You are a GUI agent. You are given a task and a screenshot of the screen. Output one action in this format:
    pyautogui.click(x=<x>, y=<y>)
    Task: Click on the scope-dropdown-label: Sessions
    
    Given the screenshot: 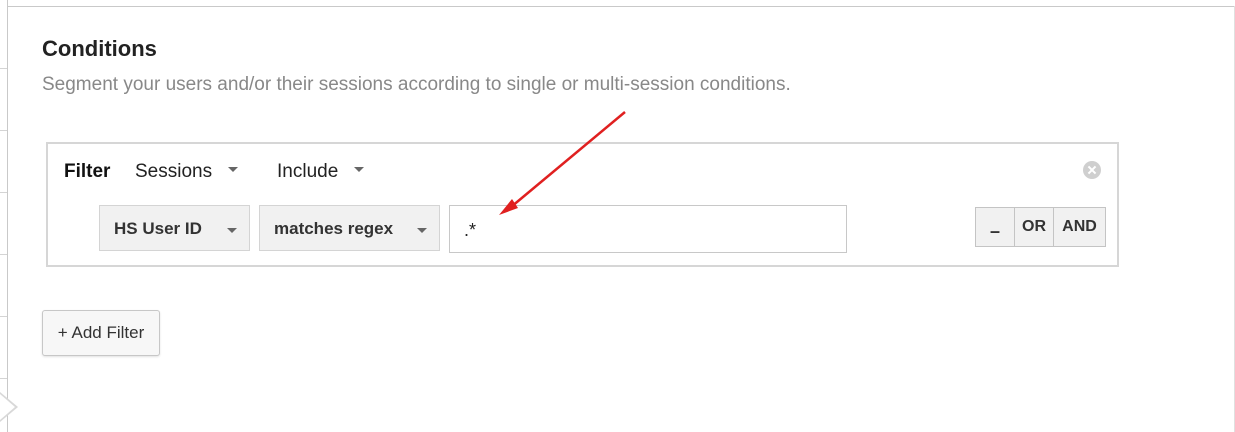 What is the action you would take?
    pyautogui.click(x=174, y=171)
    